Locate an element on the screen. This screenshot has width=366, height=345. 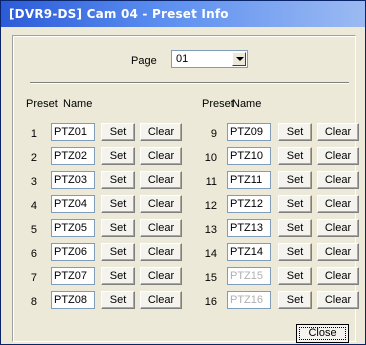
preset-name-field: PTZ03 is located at coordinates (73, 180).